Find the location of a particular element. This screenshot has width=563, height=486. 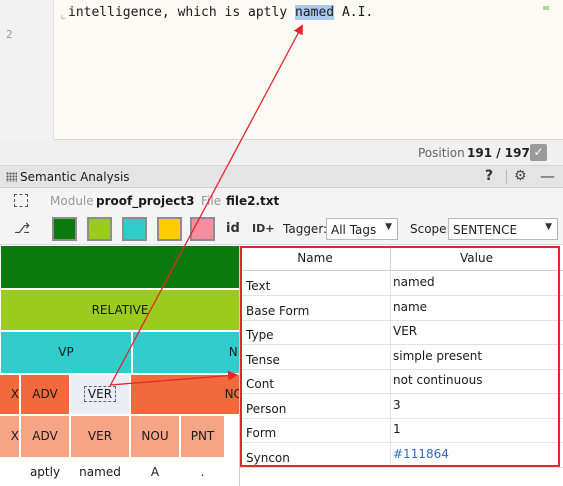

file-label: File is located at coordinates (211, 201).